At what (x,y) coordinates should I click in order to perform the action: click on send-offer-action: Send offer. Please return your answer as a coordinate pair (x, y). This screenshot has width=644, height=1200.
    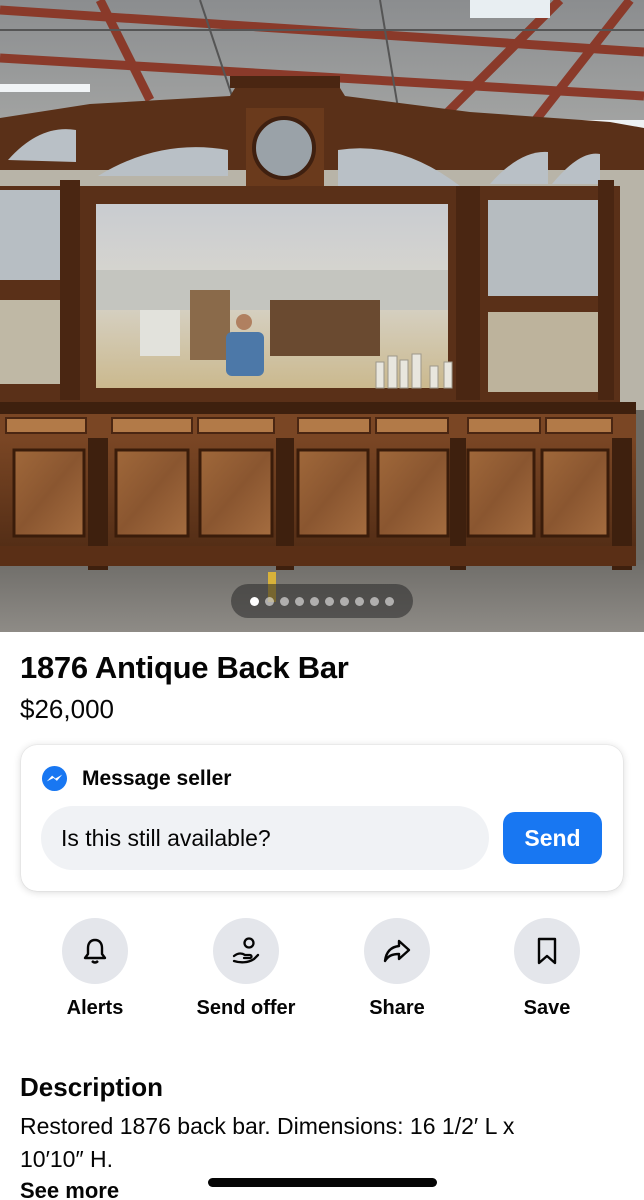
    Looking at the image, I should click on (246, 969).